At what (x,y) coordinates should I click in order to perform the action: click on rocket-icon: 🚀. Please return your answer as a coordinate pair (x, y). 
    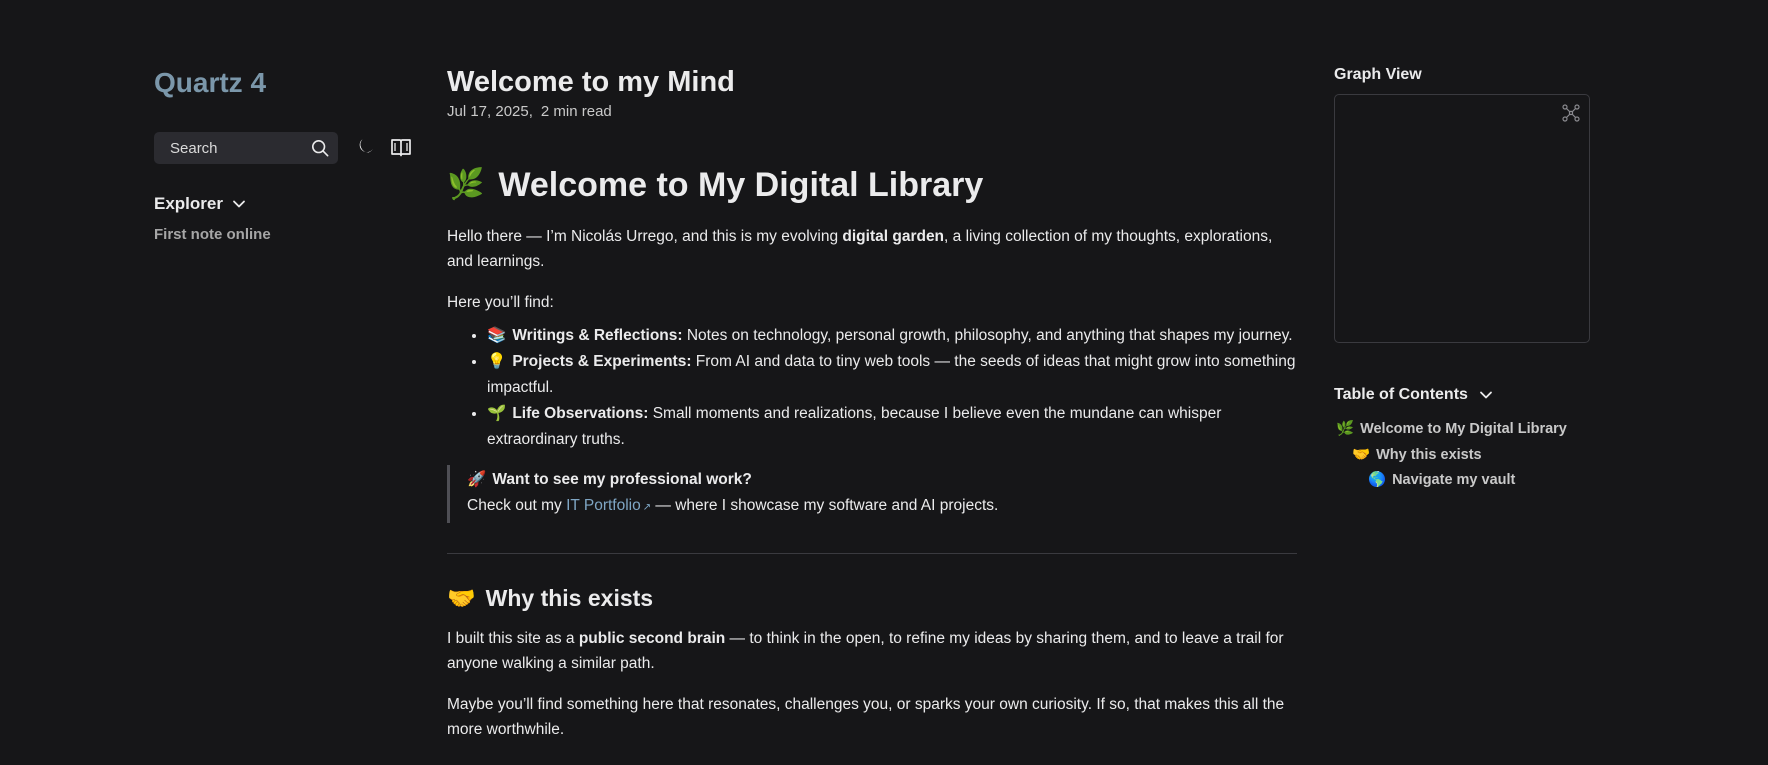
    Looking at the image, I should click on (477, 479).